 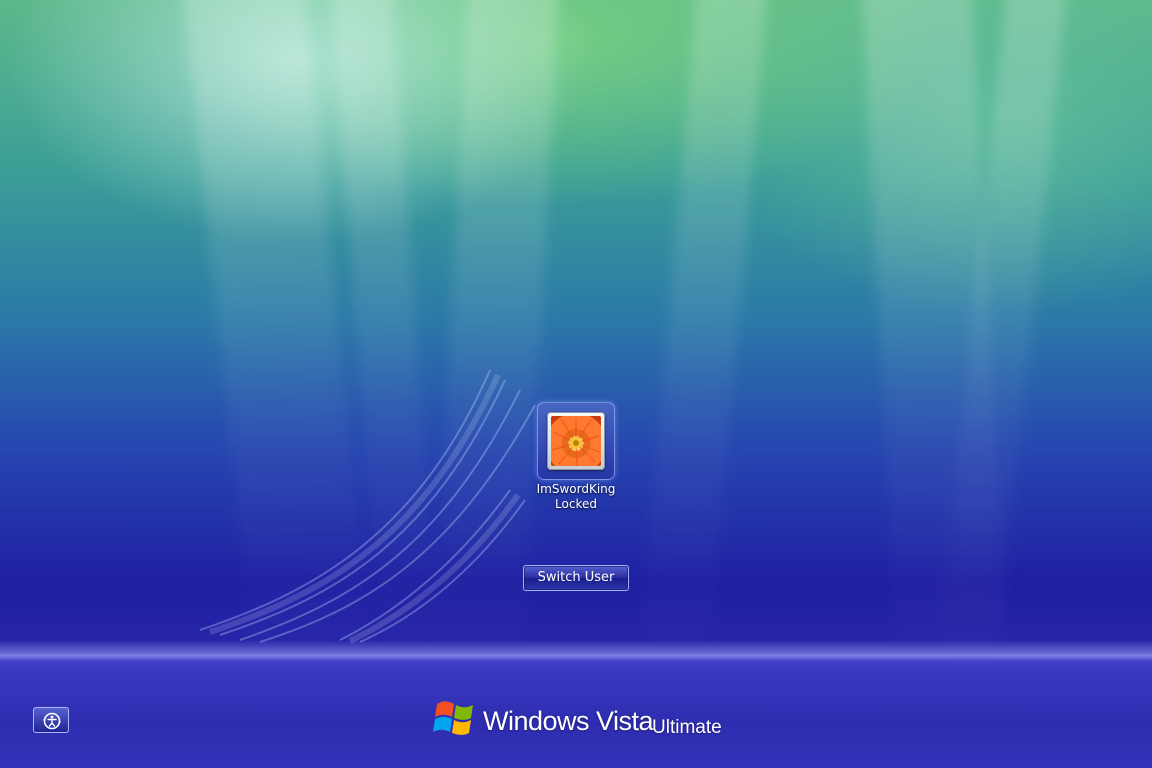 I want to click on flower-icon, so click(x=576, y=442).